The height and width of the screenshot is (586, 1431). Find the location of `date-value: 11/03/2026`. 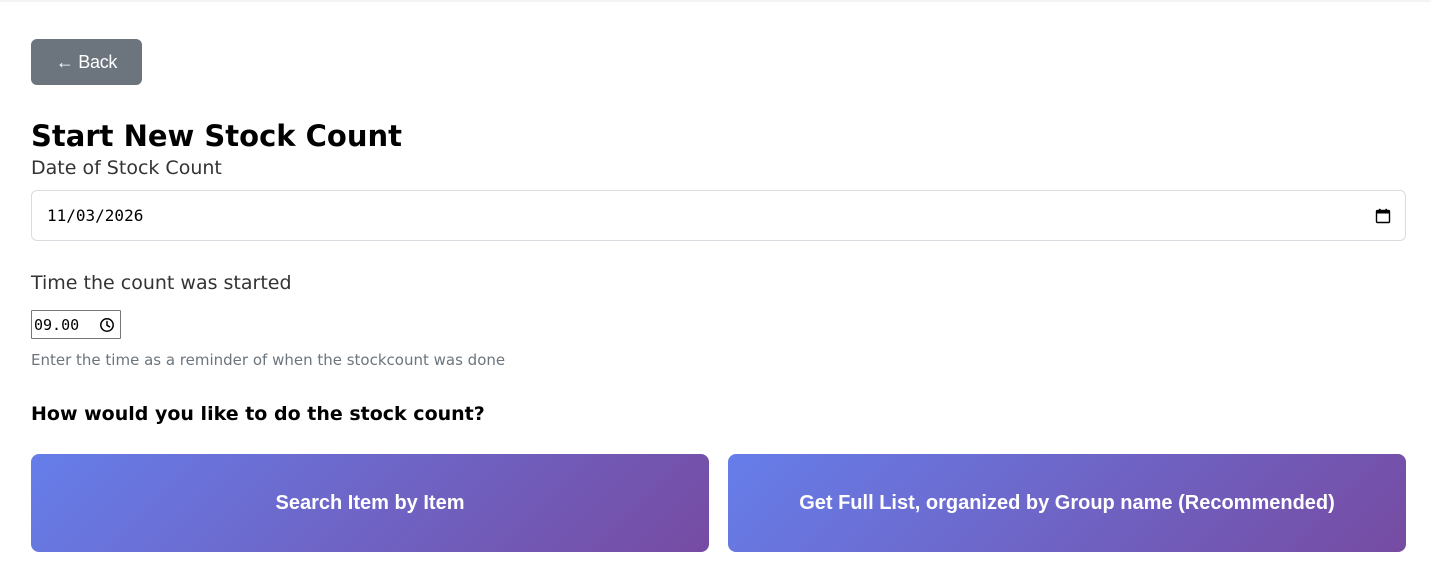

date-value: 11/03/2026 is located at coordinates (95, 215).